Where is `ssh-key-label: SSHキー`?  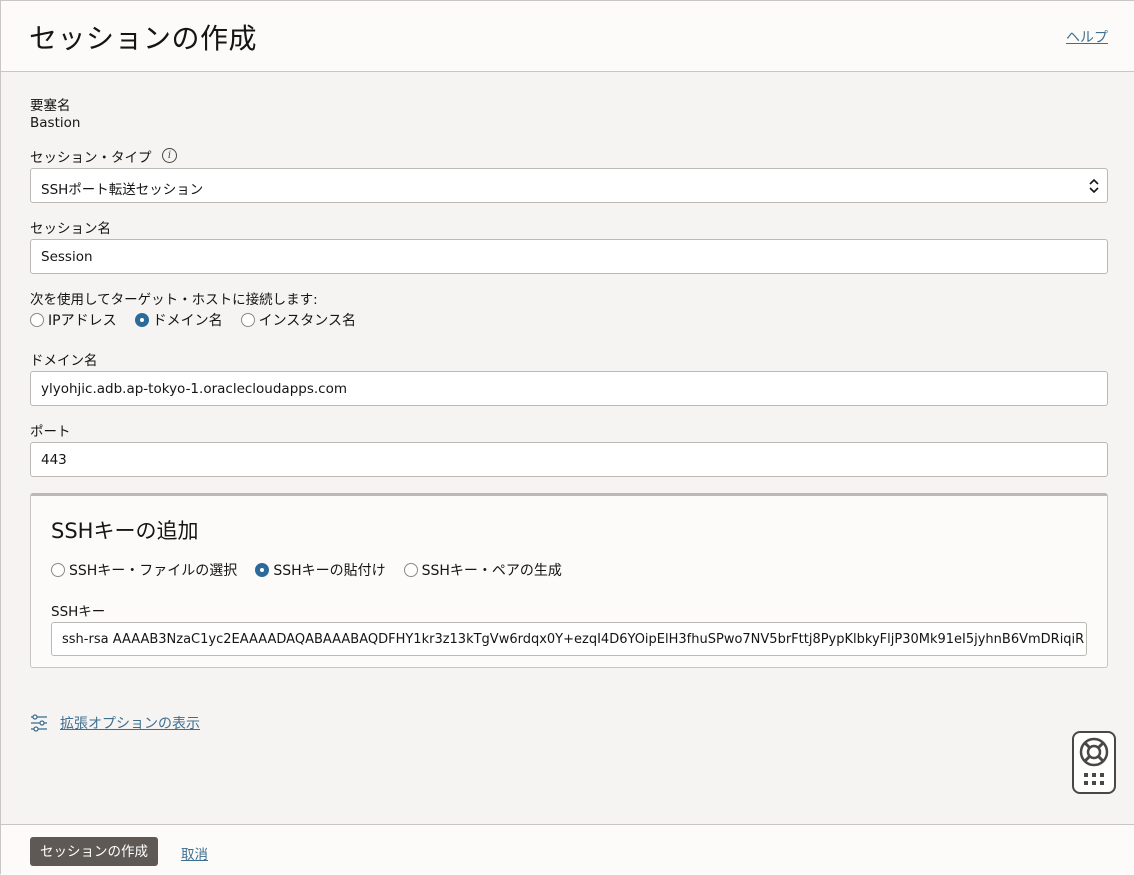 ssh-key-label: SSHキー is located at coordinates (78, 612).